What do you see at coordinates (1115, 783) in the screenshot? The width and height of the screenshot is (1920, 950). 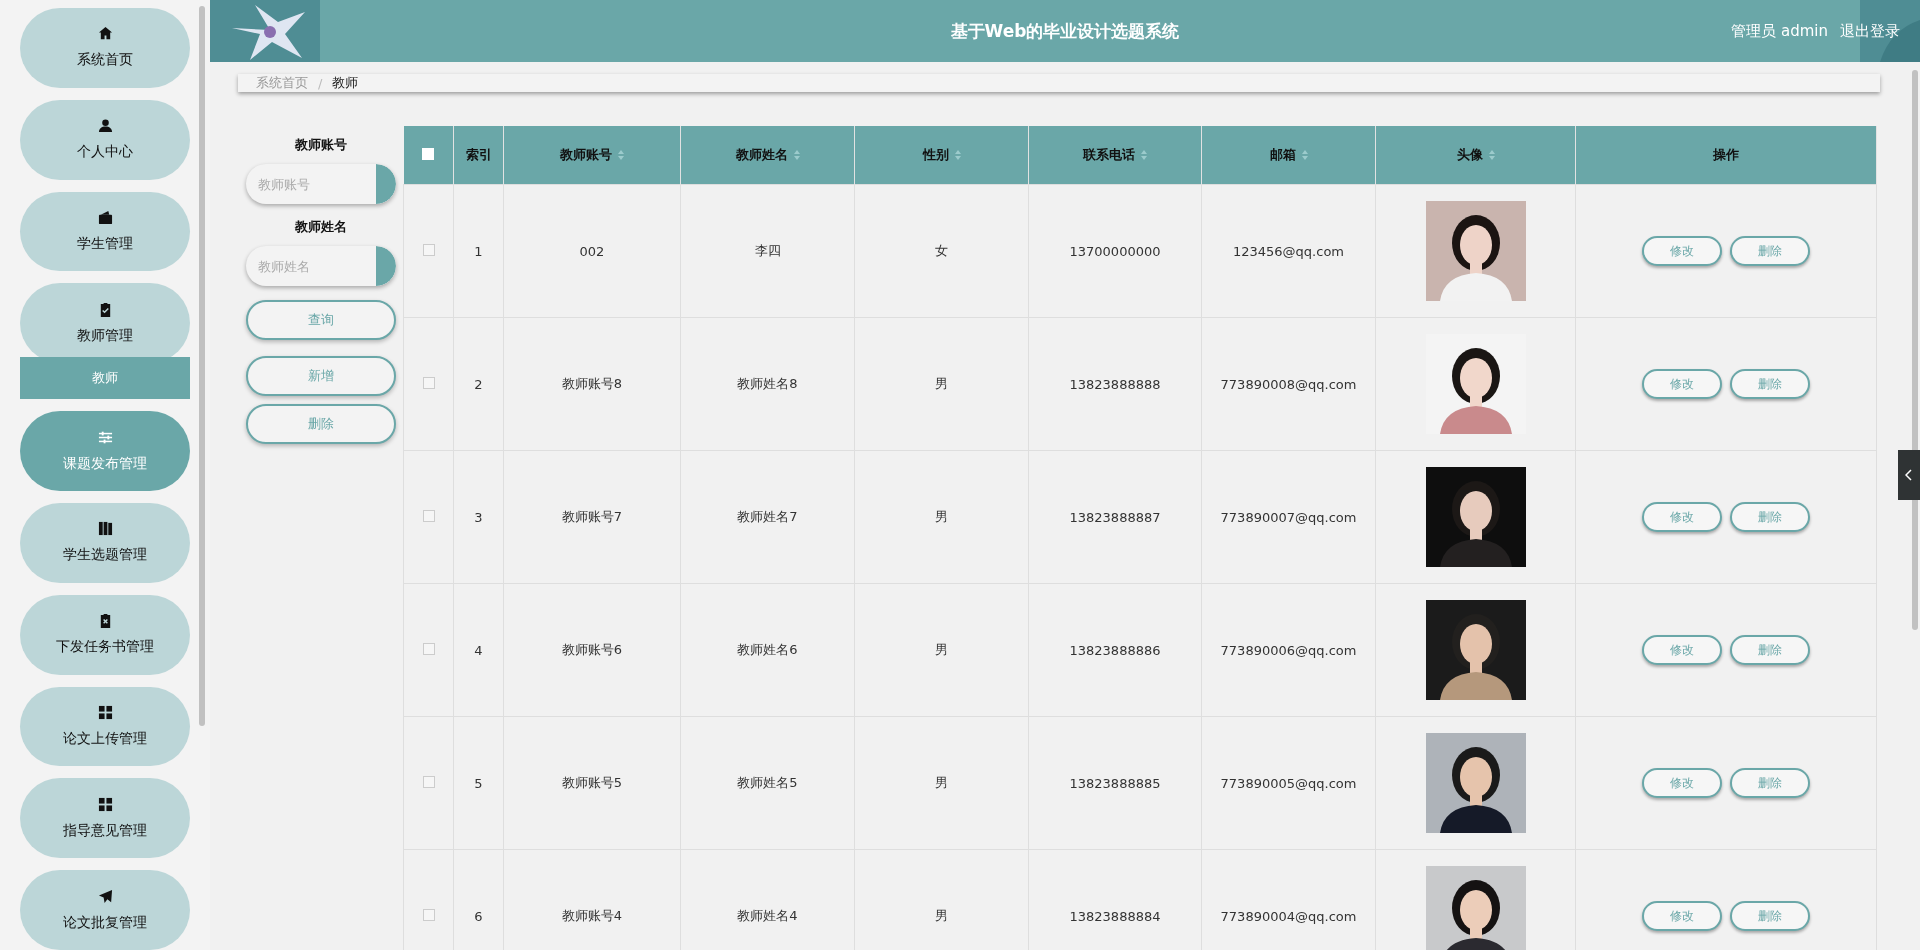 I see `table-cell: 13823888885` at bounding box center [1115, 783].